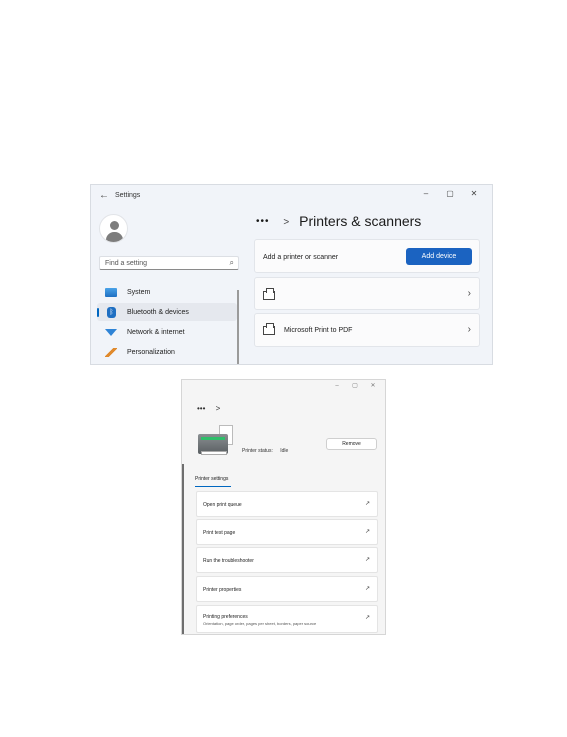 This screenshot has width=567, height=737. Describe the element at coordinates (219, 533) in the screenshot. I see `setting-row-label: Print test page` at that location.